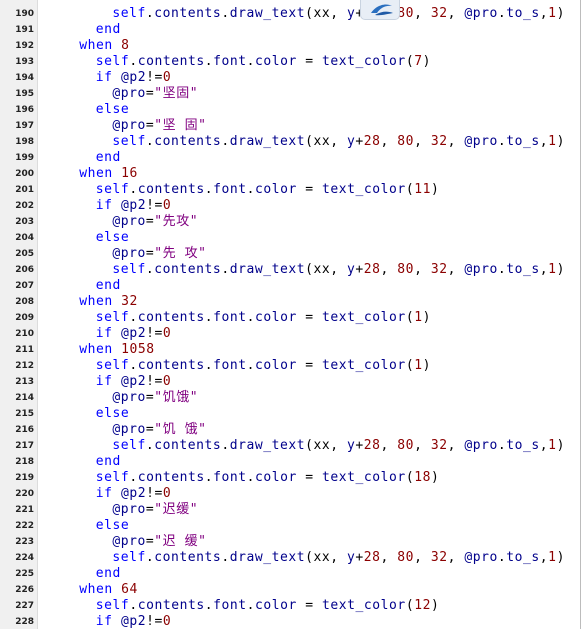 The height and width of the screenshot is (629, 581). I want to click on string-token: "迟缓", so click(176, 509).